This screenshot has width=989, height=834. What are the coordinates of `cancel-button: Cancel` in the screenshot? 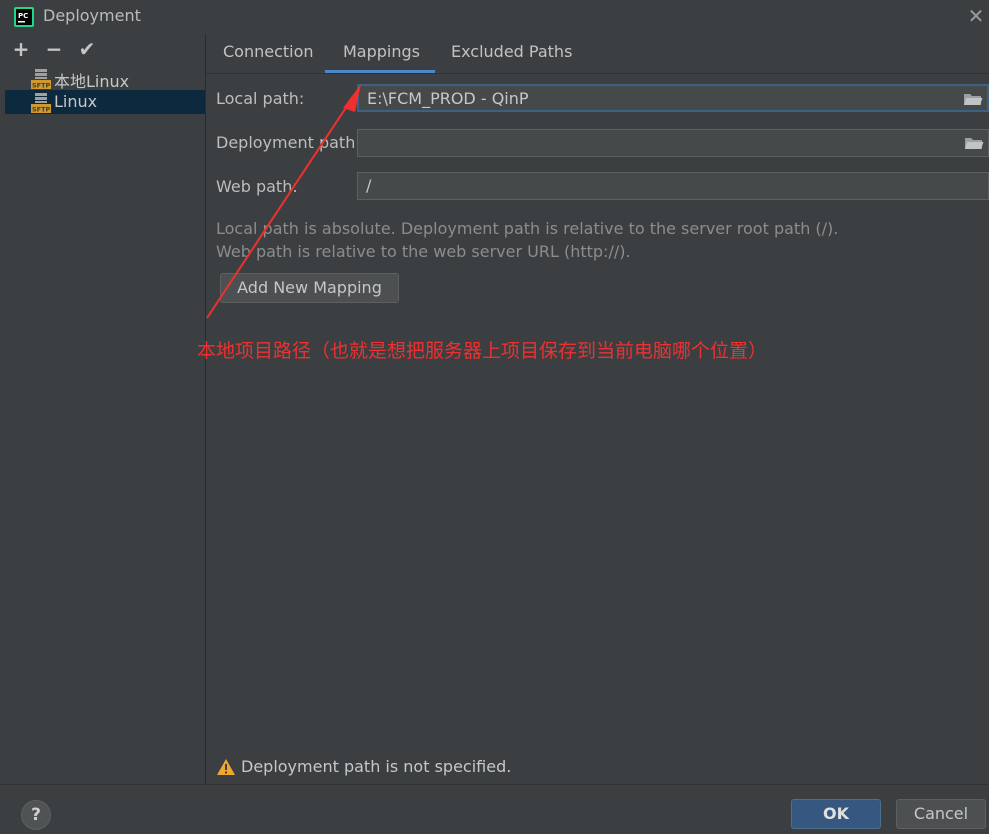 It's located at (941, 814).